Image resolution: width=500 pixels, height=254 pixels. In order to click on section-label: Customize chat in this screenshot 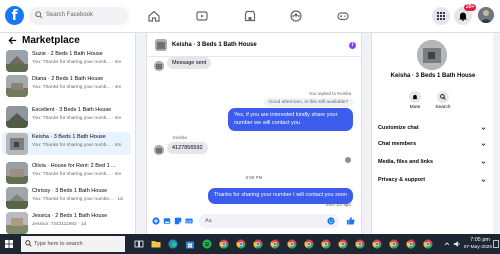, I will do `click(398, 128)`.